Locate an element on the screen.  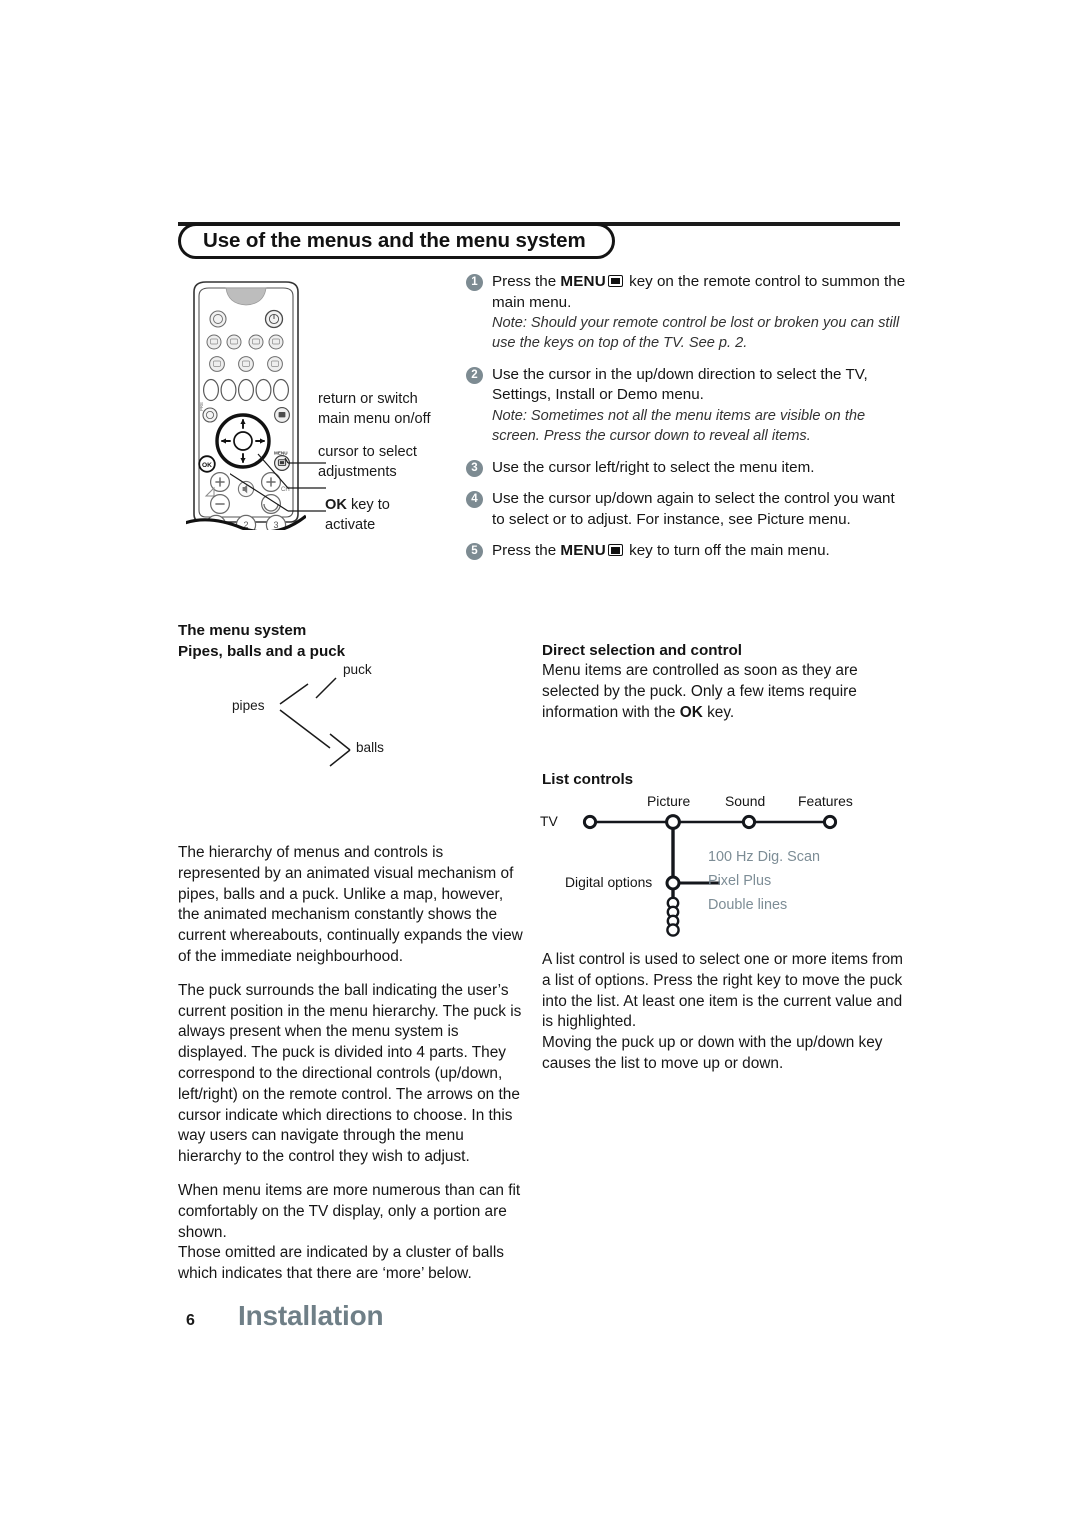
page-number: 6 is located at coordinates (190, 1320).